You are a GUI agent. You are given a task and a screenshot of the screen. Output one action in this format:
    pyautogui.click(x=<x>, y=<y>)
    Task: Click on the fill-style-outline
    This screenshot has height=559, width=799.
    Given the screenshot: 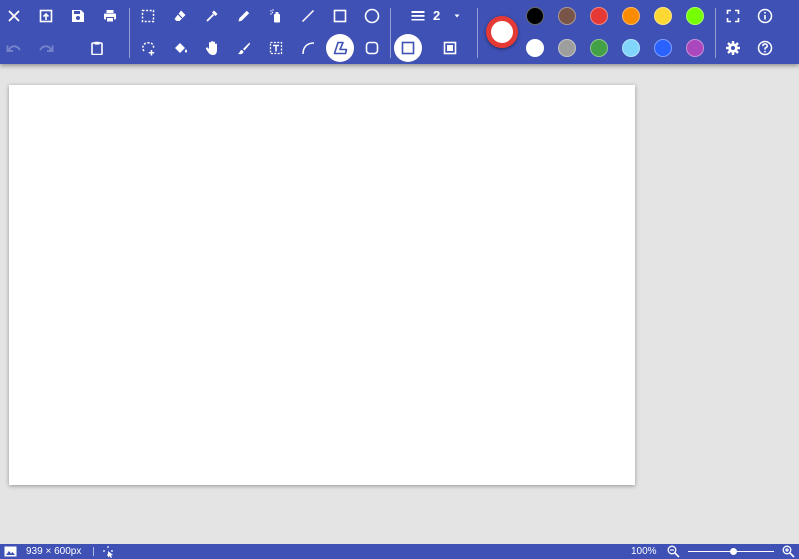 What is the action you would take?
    pyautogui.click(x=408, y=48)
    